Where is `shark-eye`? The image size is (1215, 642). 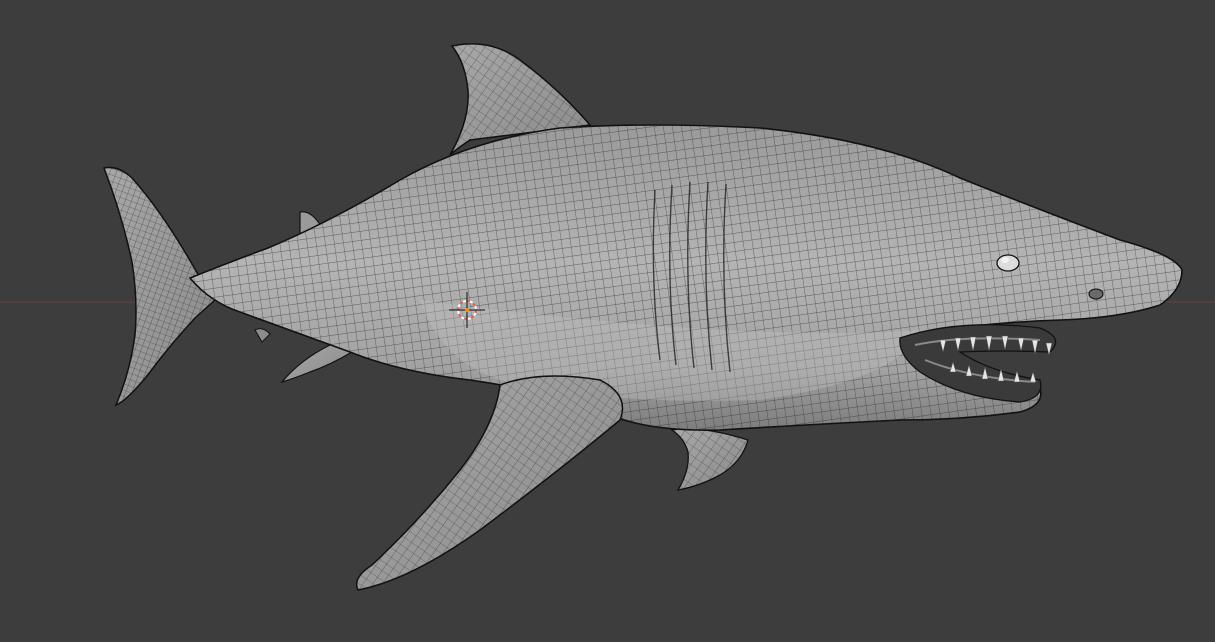 shark-eye is located at coordinates (1008, 263).